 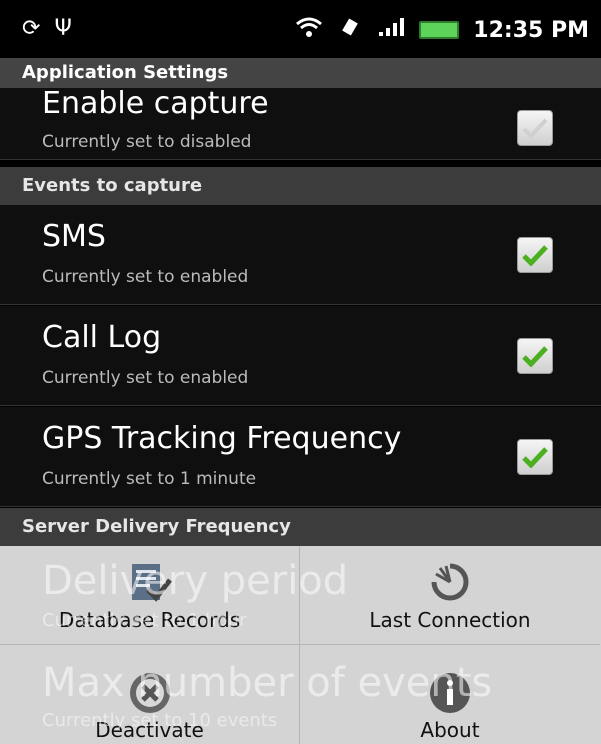 I want to click on setting-sms: SMS Currently set to enabled, so click(x=300, y=255).